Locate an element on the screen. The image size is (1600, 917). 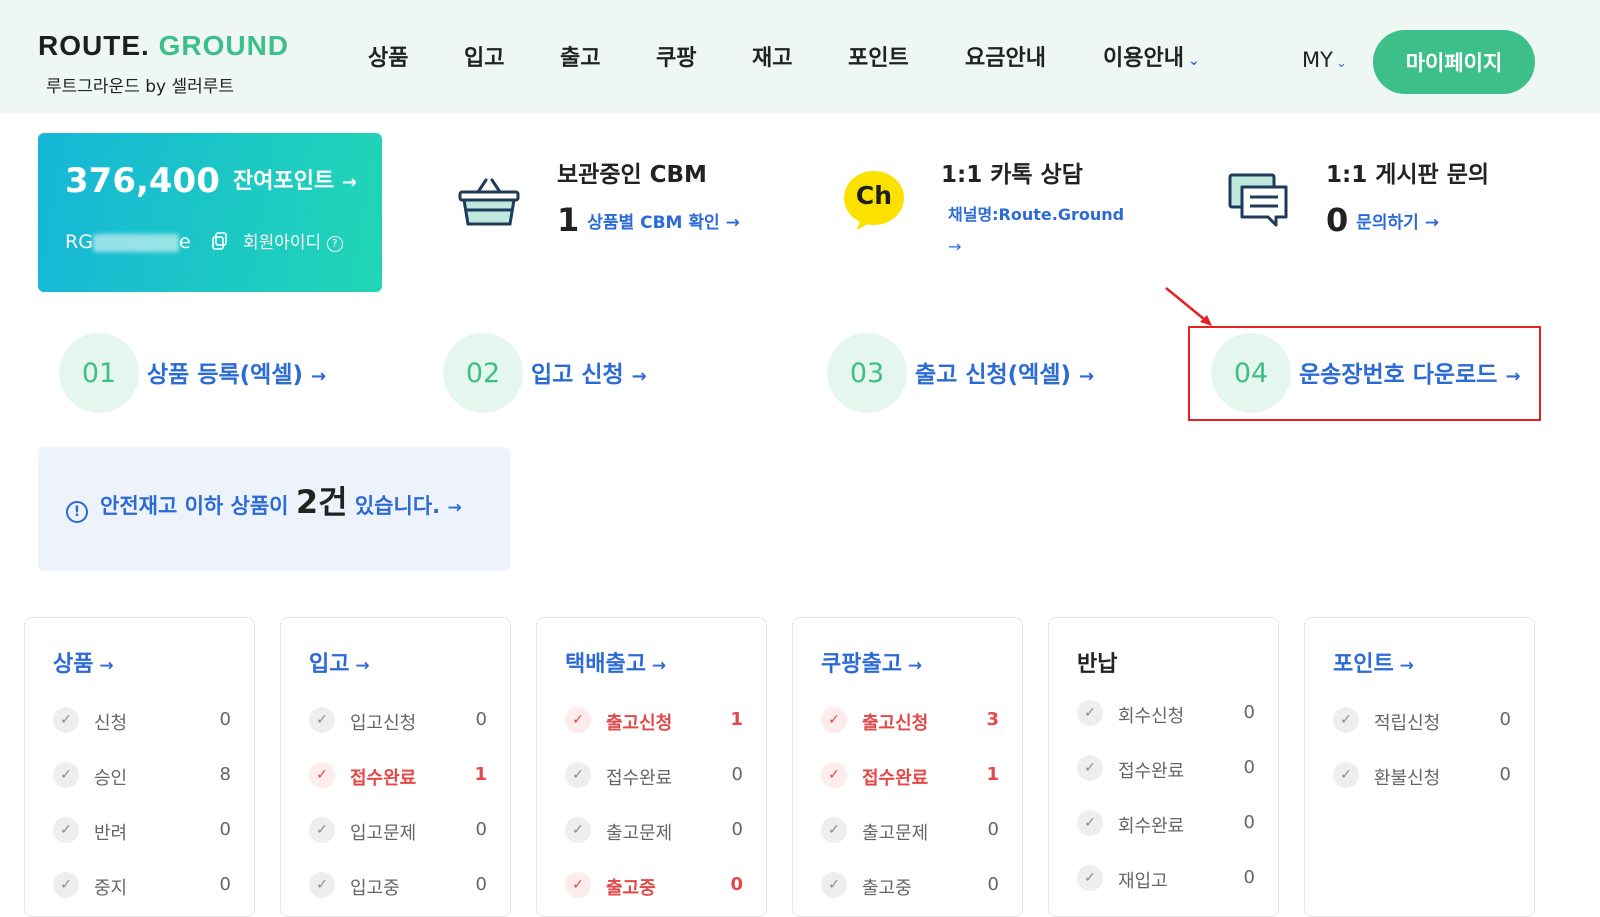
status-label: 재입고 is located at coordinates (1143, 881).